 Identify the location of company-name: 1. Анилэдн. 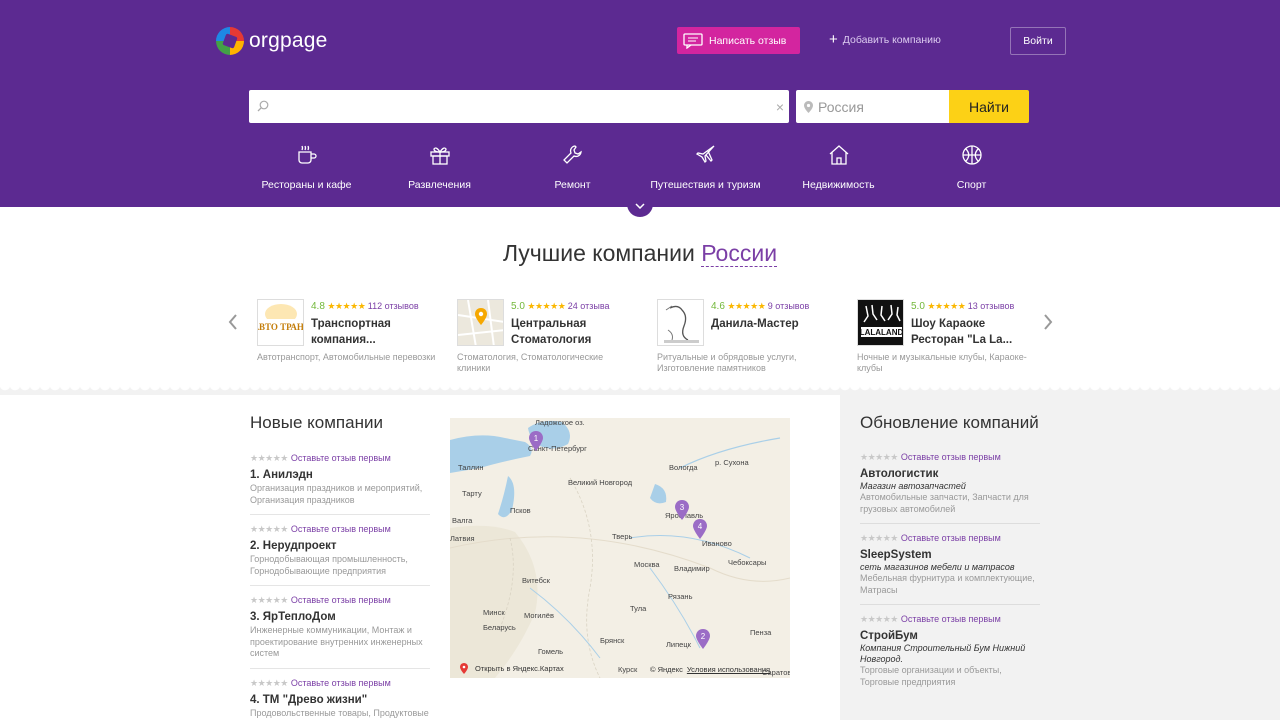
(340, 475).